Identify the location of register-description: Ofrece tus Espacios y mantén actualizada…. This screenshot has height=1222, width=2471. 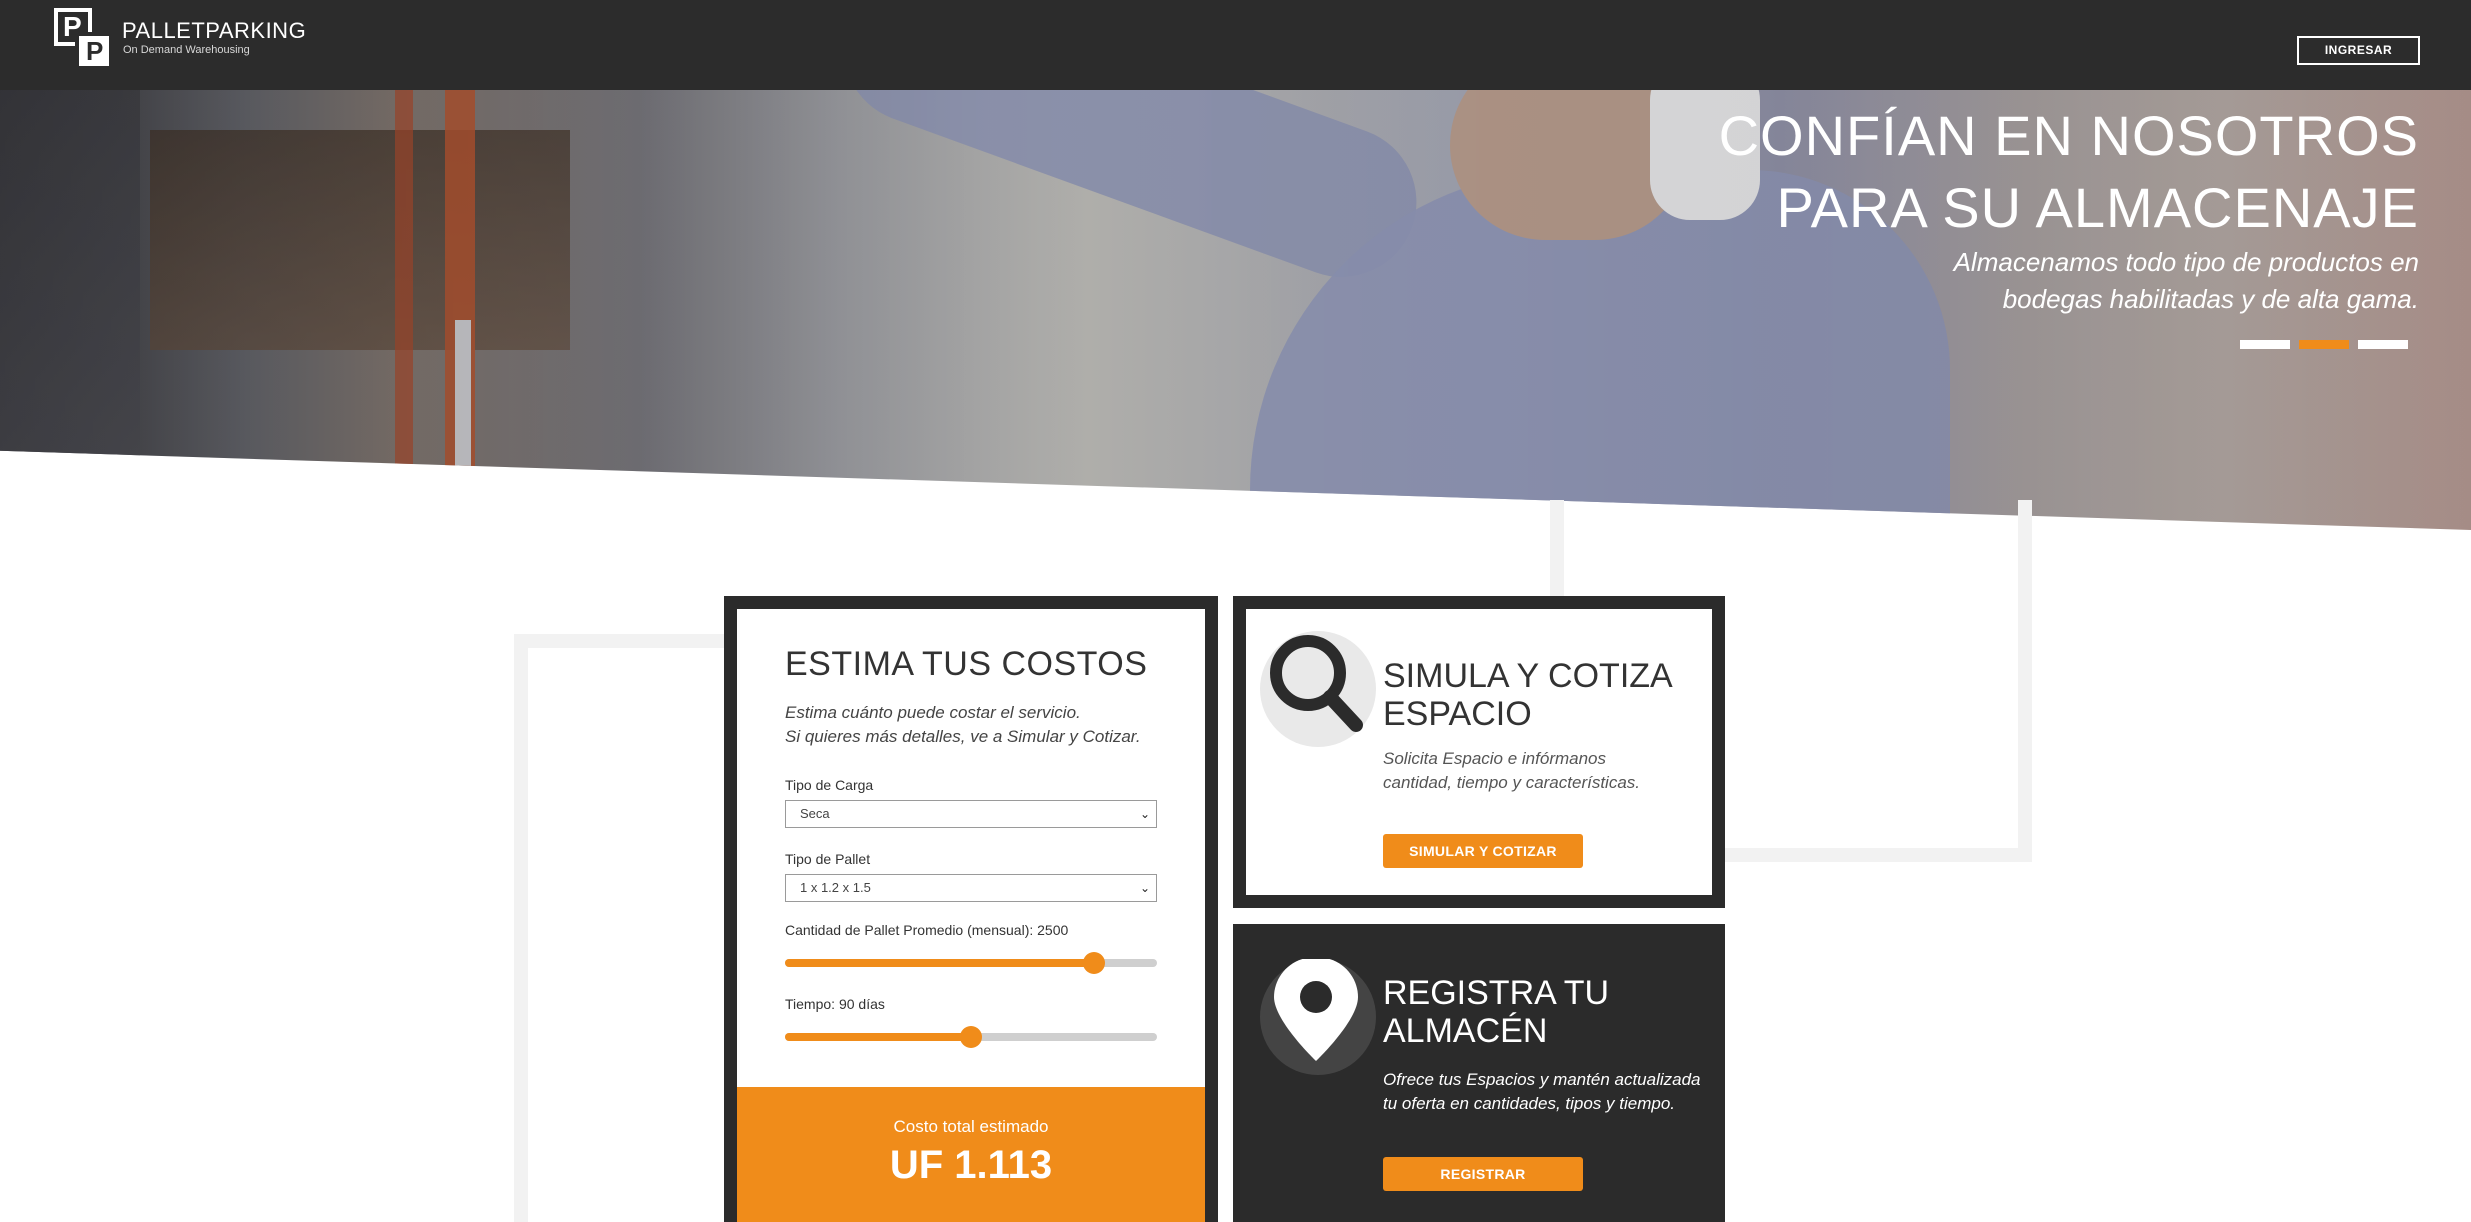
(1542, 1091).